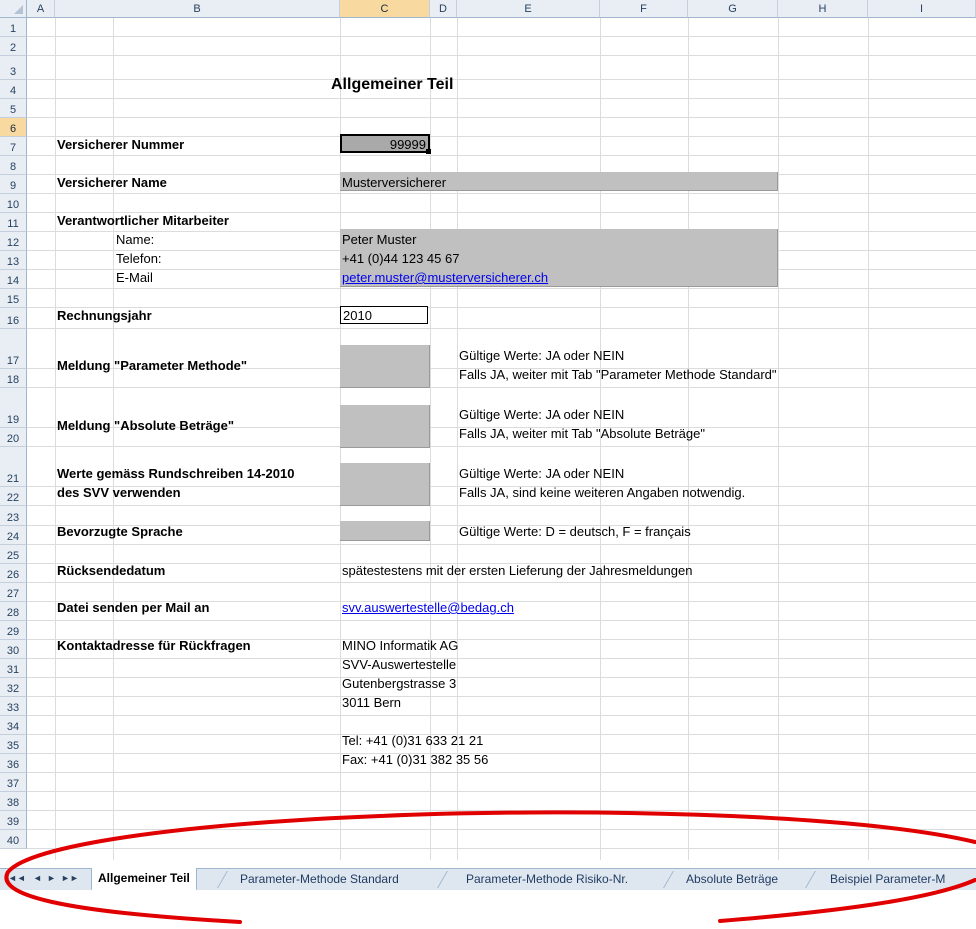 The height and width of the screenshot is (929, 976). Describe the element at coordinates (13, 630) in the screenshot. I see `row-header-29: 29` at that location.